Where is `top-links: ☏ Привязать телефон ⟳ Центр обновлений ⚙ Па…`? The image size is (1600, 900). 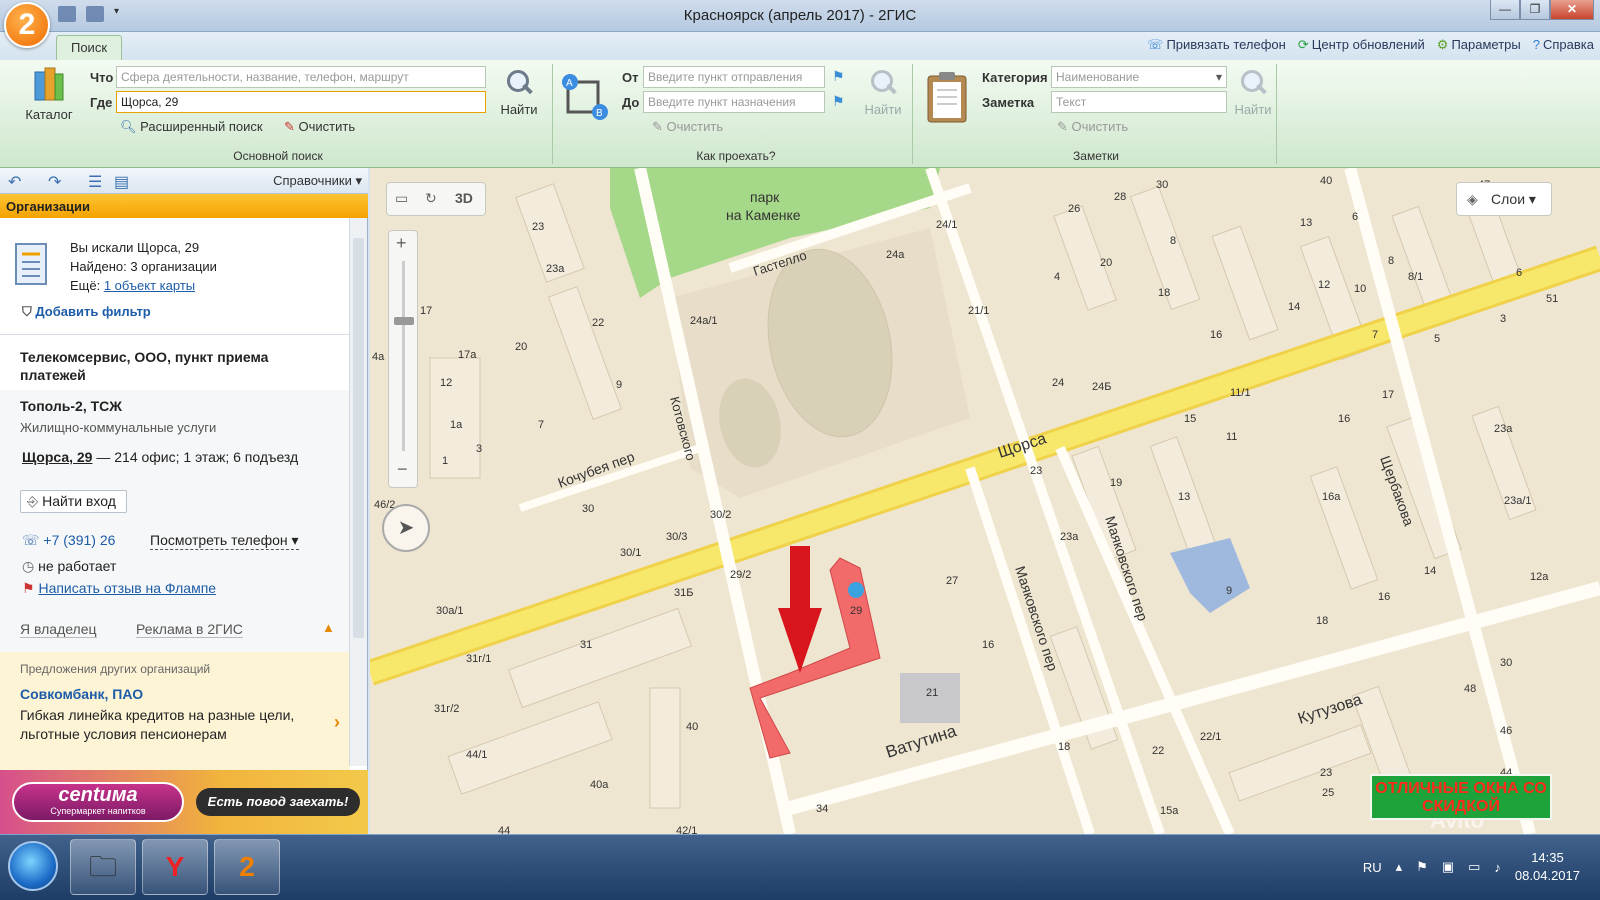
top-links: ☏ Привязать телефон ⟳ Центр обновлений ⚙ Па… is located at coordinates (1370, 45).